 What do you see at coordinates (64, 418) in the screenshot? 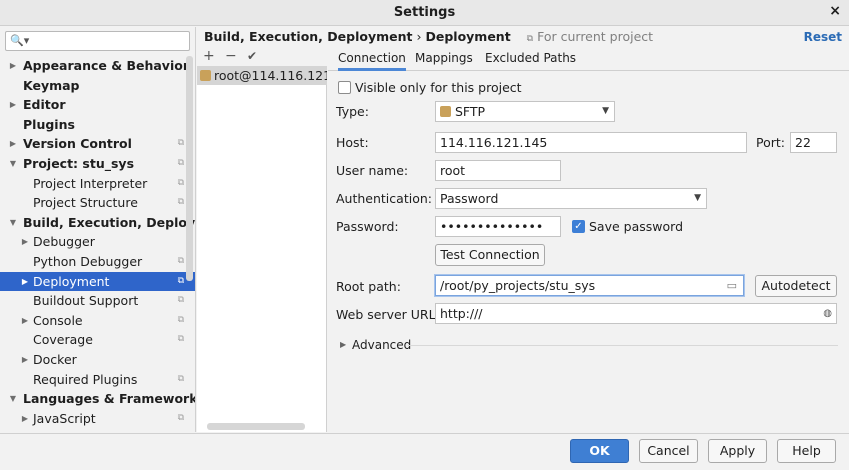
I see `tree-item-label: JavaScript` at bounding box center [64, 418].